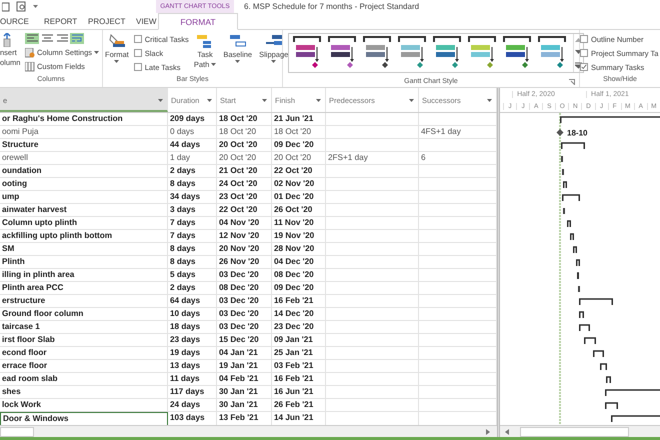  Describe the element at coordinates (84, 366) in the screenshot. I see `task-name-cell: errace floor` at that location.